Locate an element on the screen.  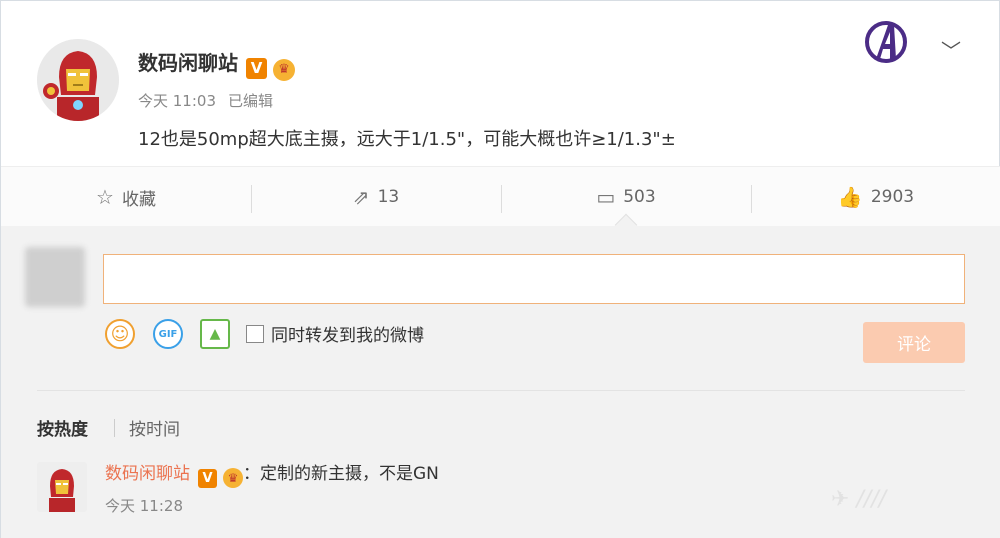
post-time: 今天 11:03 is located at coordinates (177, 101).